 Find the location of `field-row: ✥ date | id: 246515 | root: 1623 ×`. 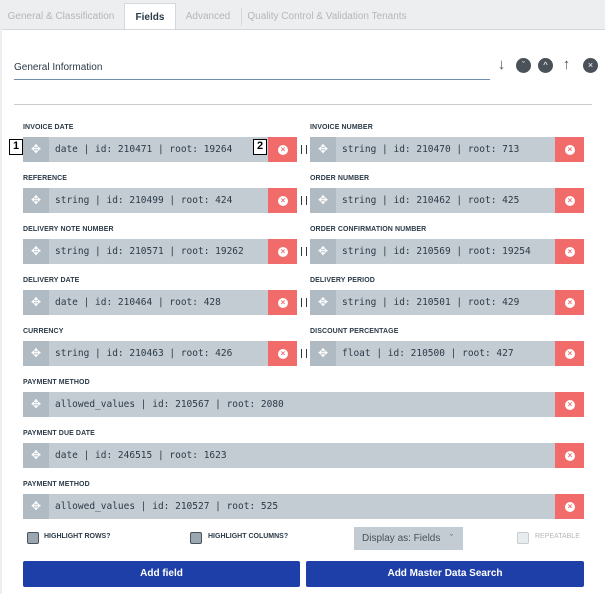

field-row: ✥ date | id: 246515 | root: 1623 × is located at coordinates (303, 455).